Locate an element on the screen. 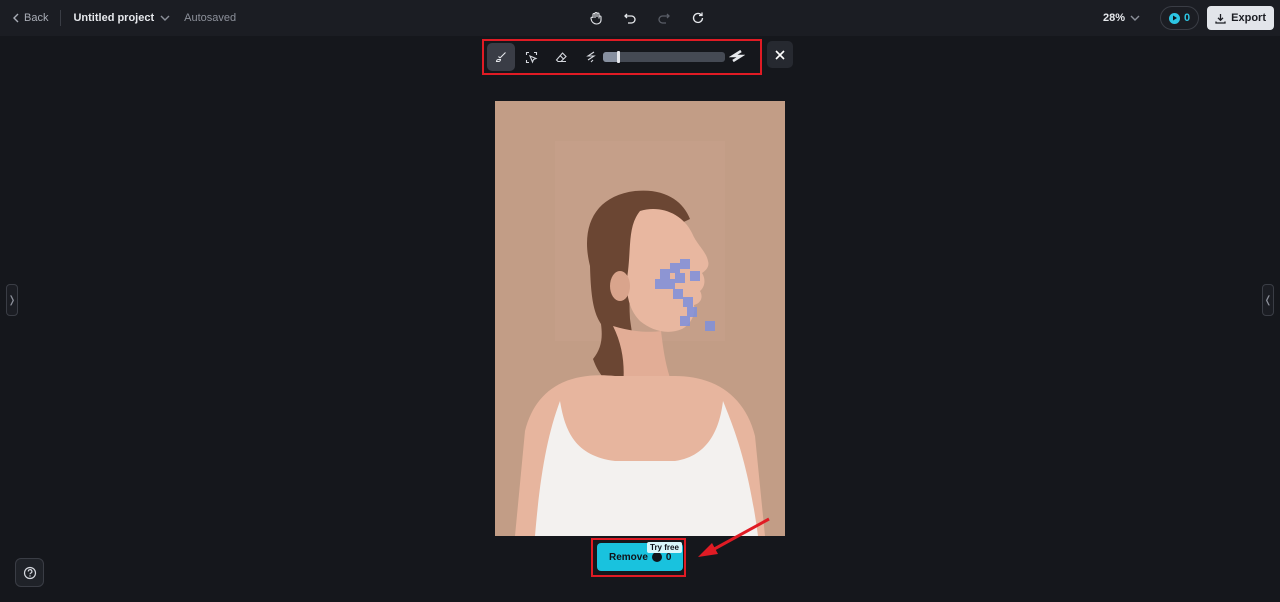 This screenshot has width=1280, height=602. try-free-badge: Try free is located at coordinates (664, 547).